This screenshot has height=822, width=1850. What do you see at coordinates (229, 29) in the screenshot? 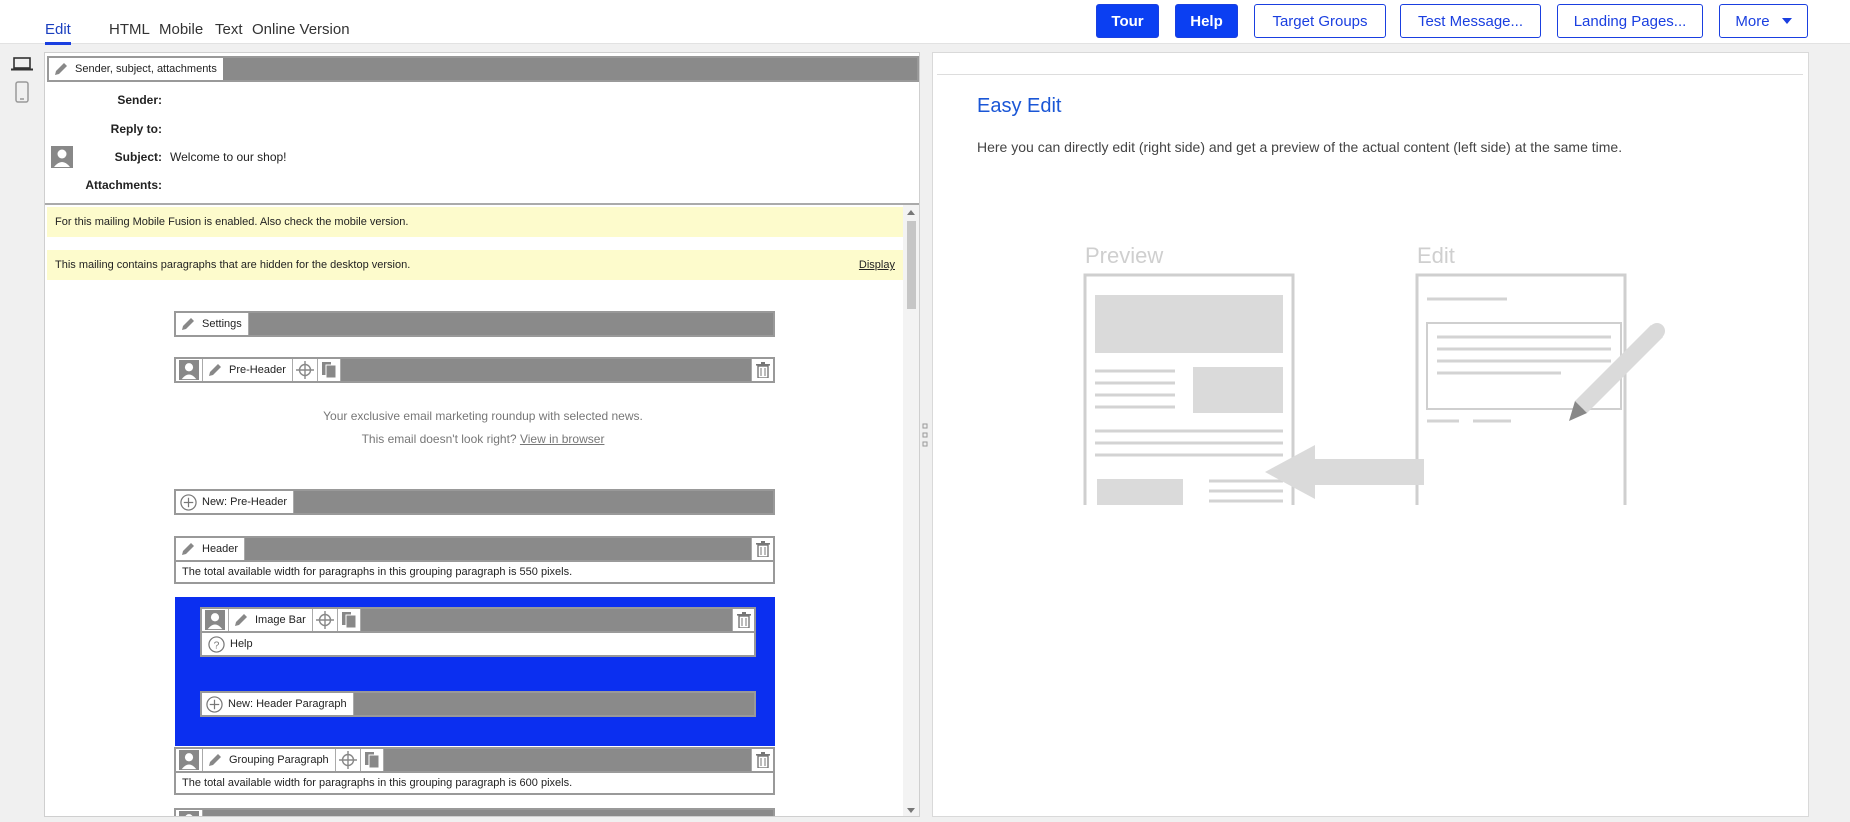
I see `tab-text: Text` at bounding box center [229, 29].